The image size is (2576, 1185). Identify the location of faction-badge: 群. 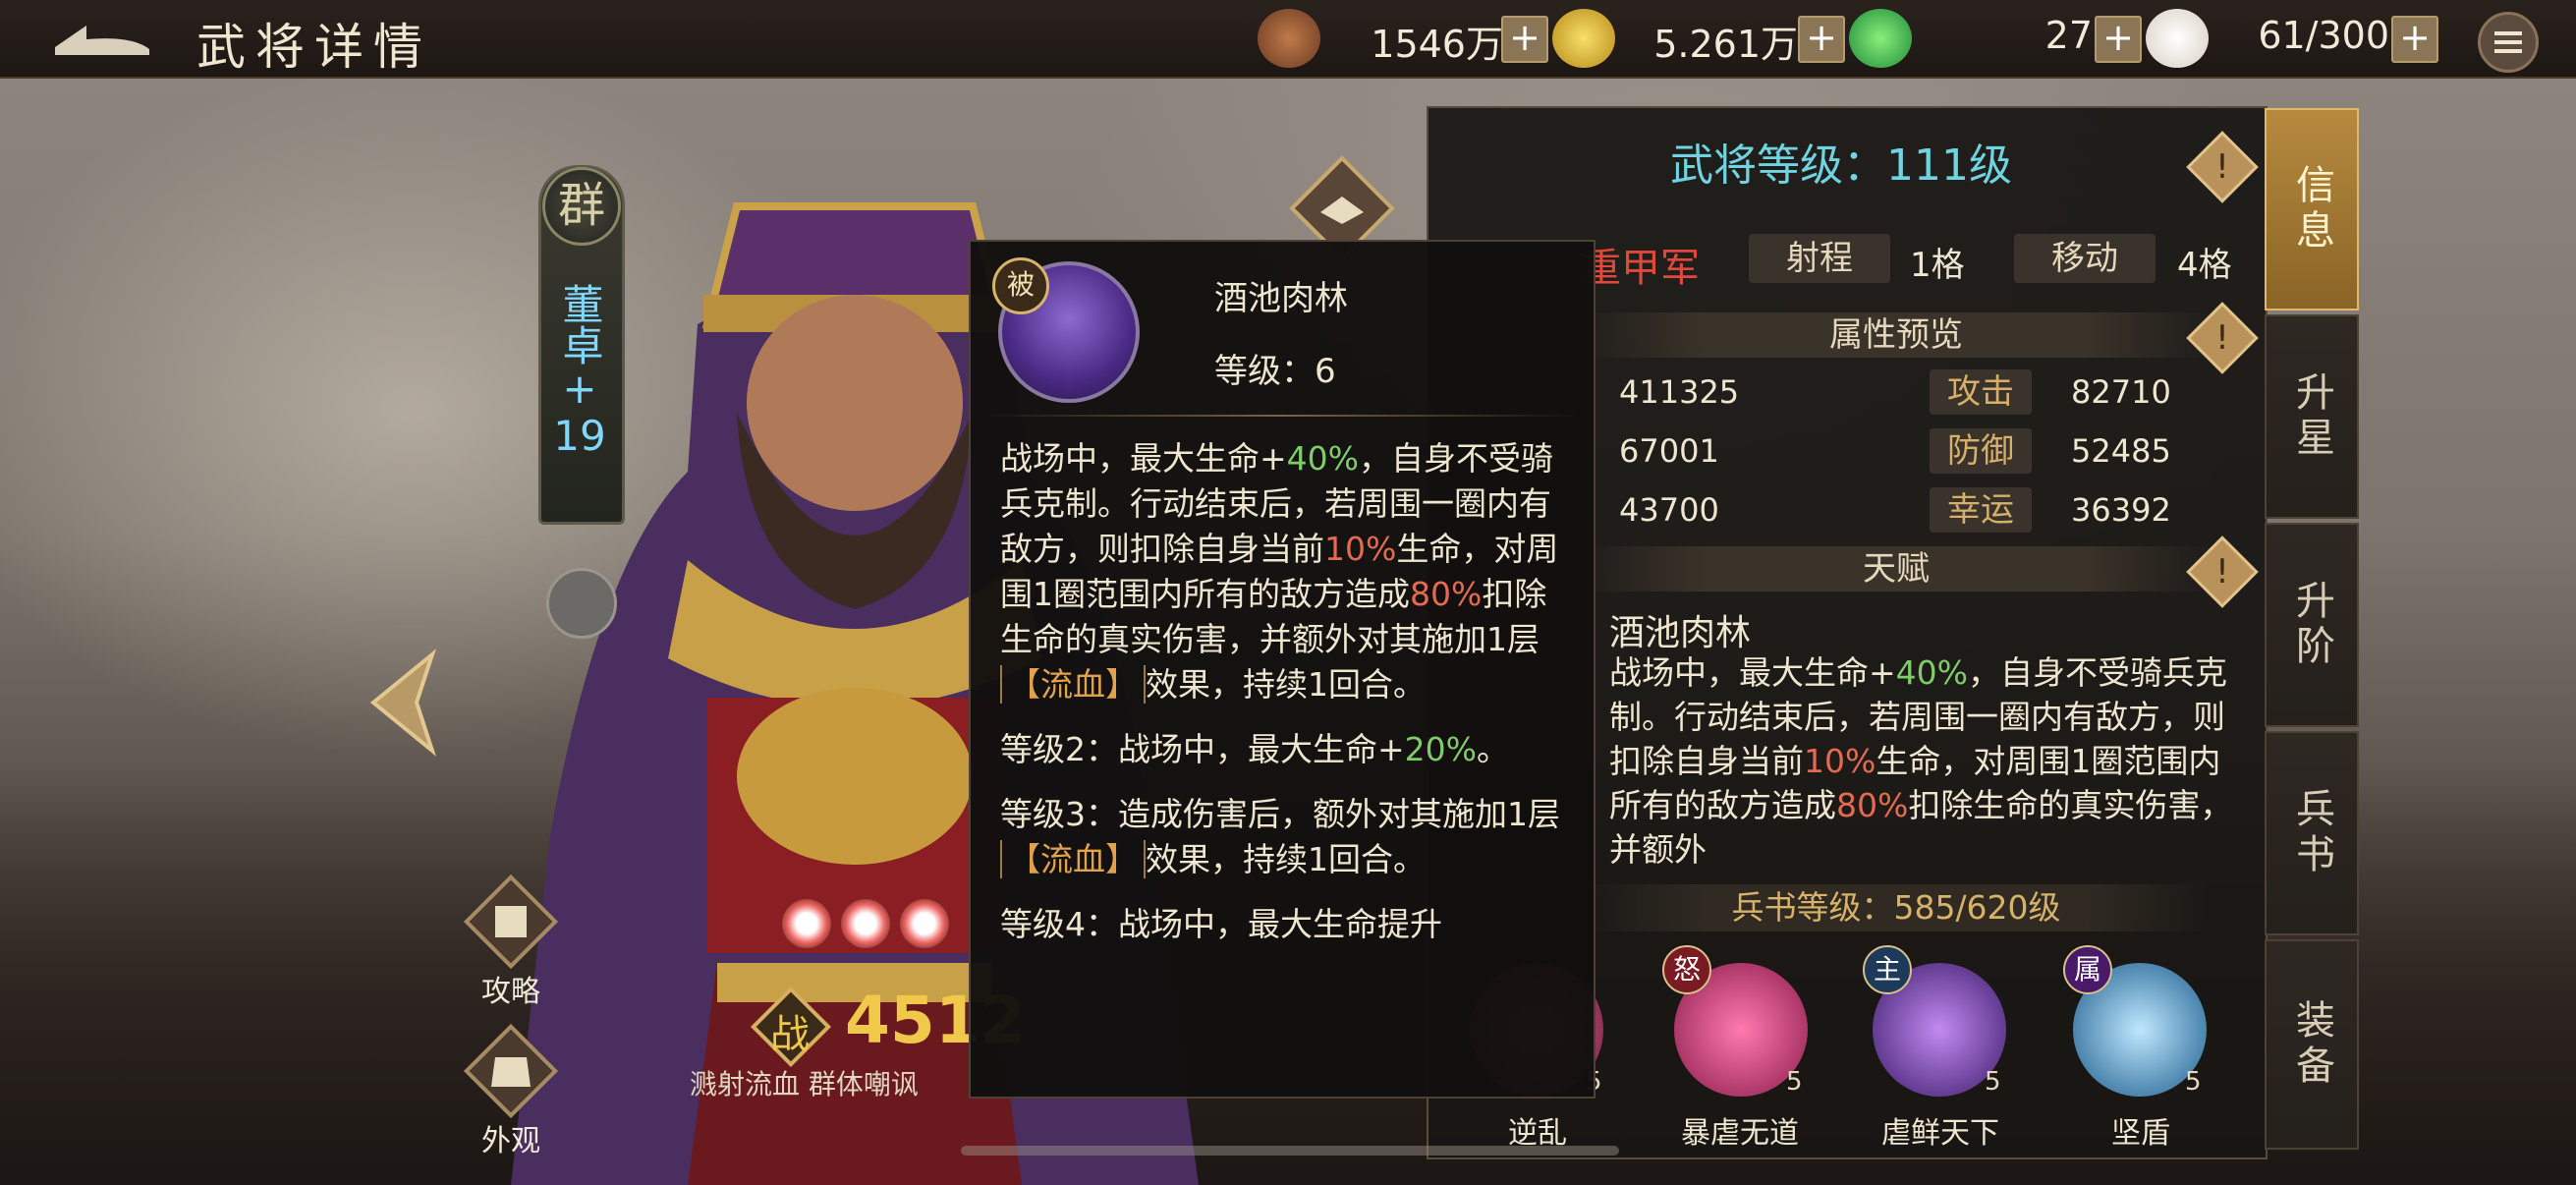
(581, 207).